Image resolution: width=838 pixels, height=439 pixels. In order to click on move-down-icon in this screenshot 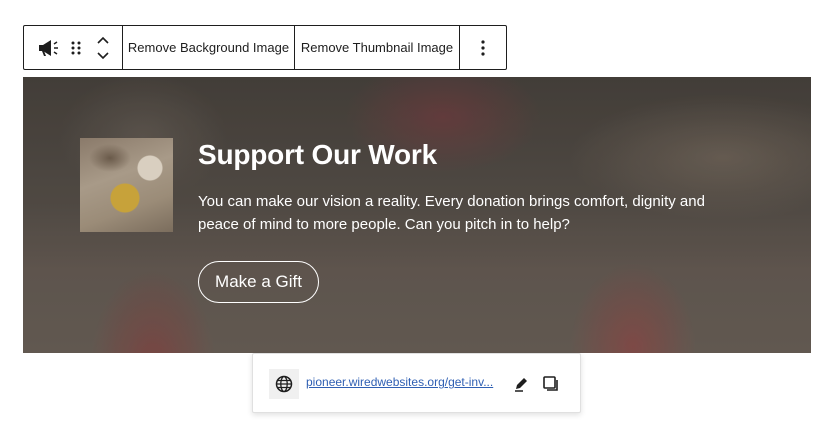, I will do `click(103, 55)`.